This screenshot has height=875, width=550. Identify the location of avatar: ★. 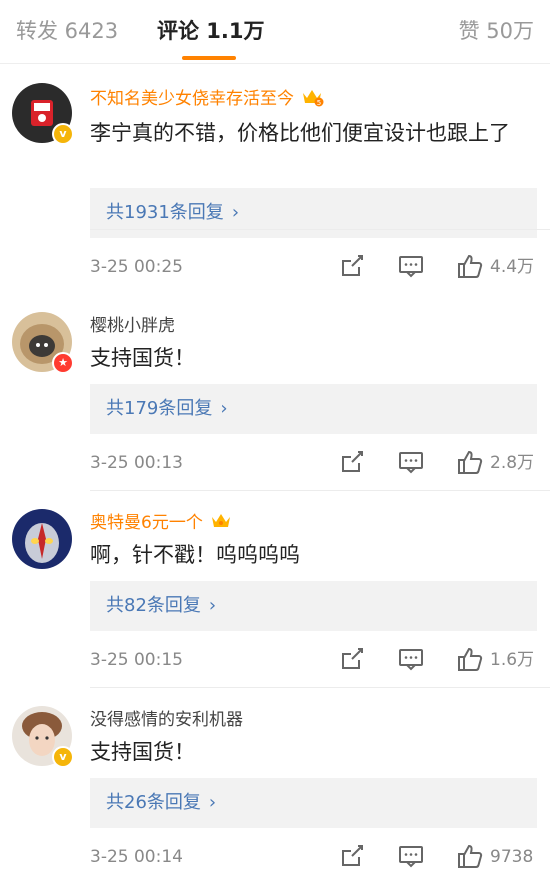
(43, 343).